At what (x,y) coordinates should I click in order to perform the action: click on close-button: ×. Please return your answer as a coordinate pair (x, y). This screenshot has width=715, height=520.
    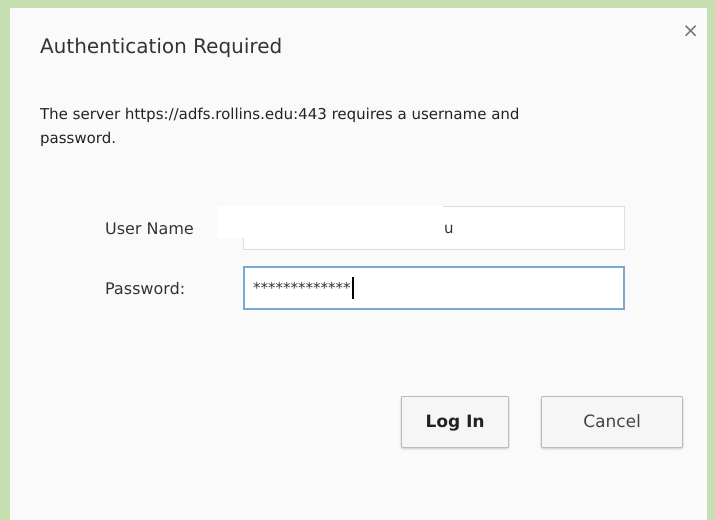
    Looking at the image, I should click on (690, 30).